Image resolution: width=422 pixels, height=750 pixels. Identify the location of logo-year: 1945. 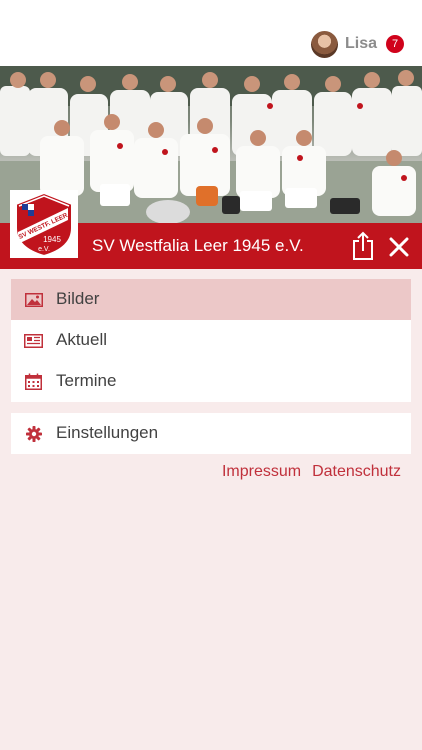
(52, 239).